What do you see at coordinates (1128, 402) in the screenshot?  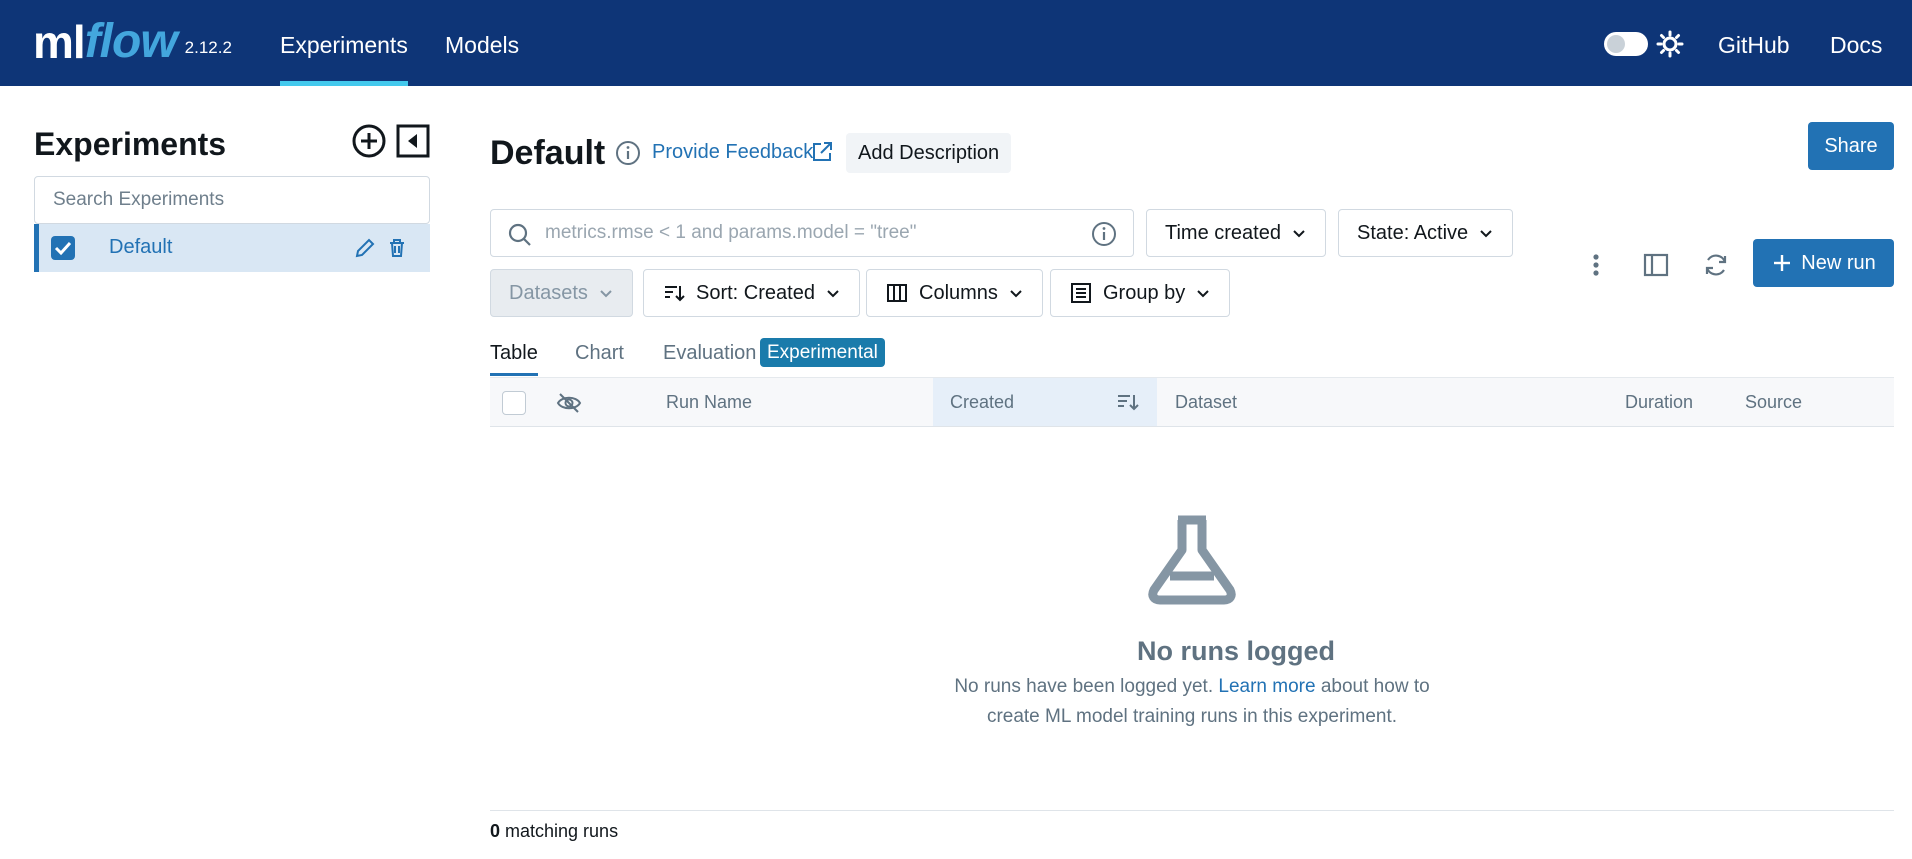 I see `sort-descending-icon` at bounding box center [1128, 402].